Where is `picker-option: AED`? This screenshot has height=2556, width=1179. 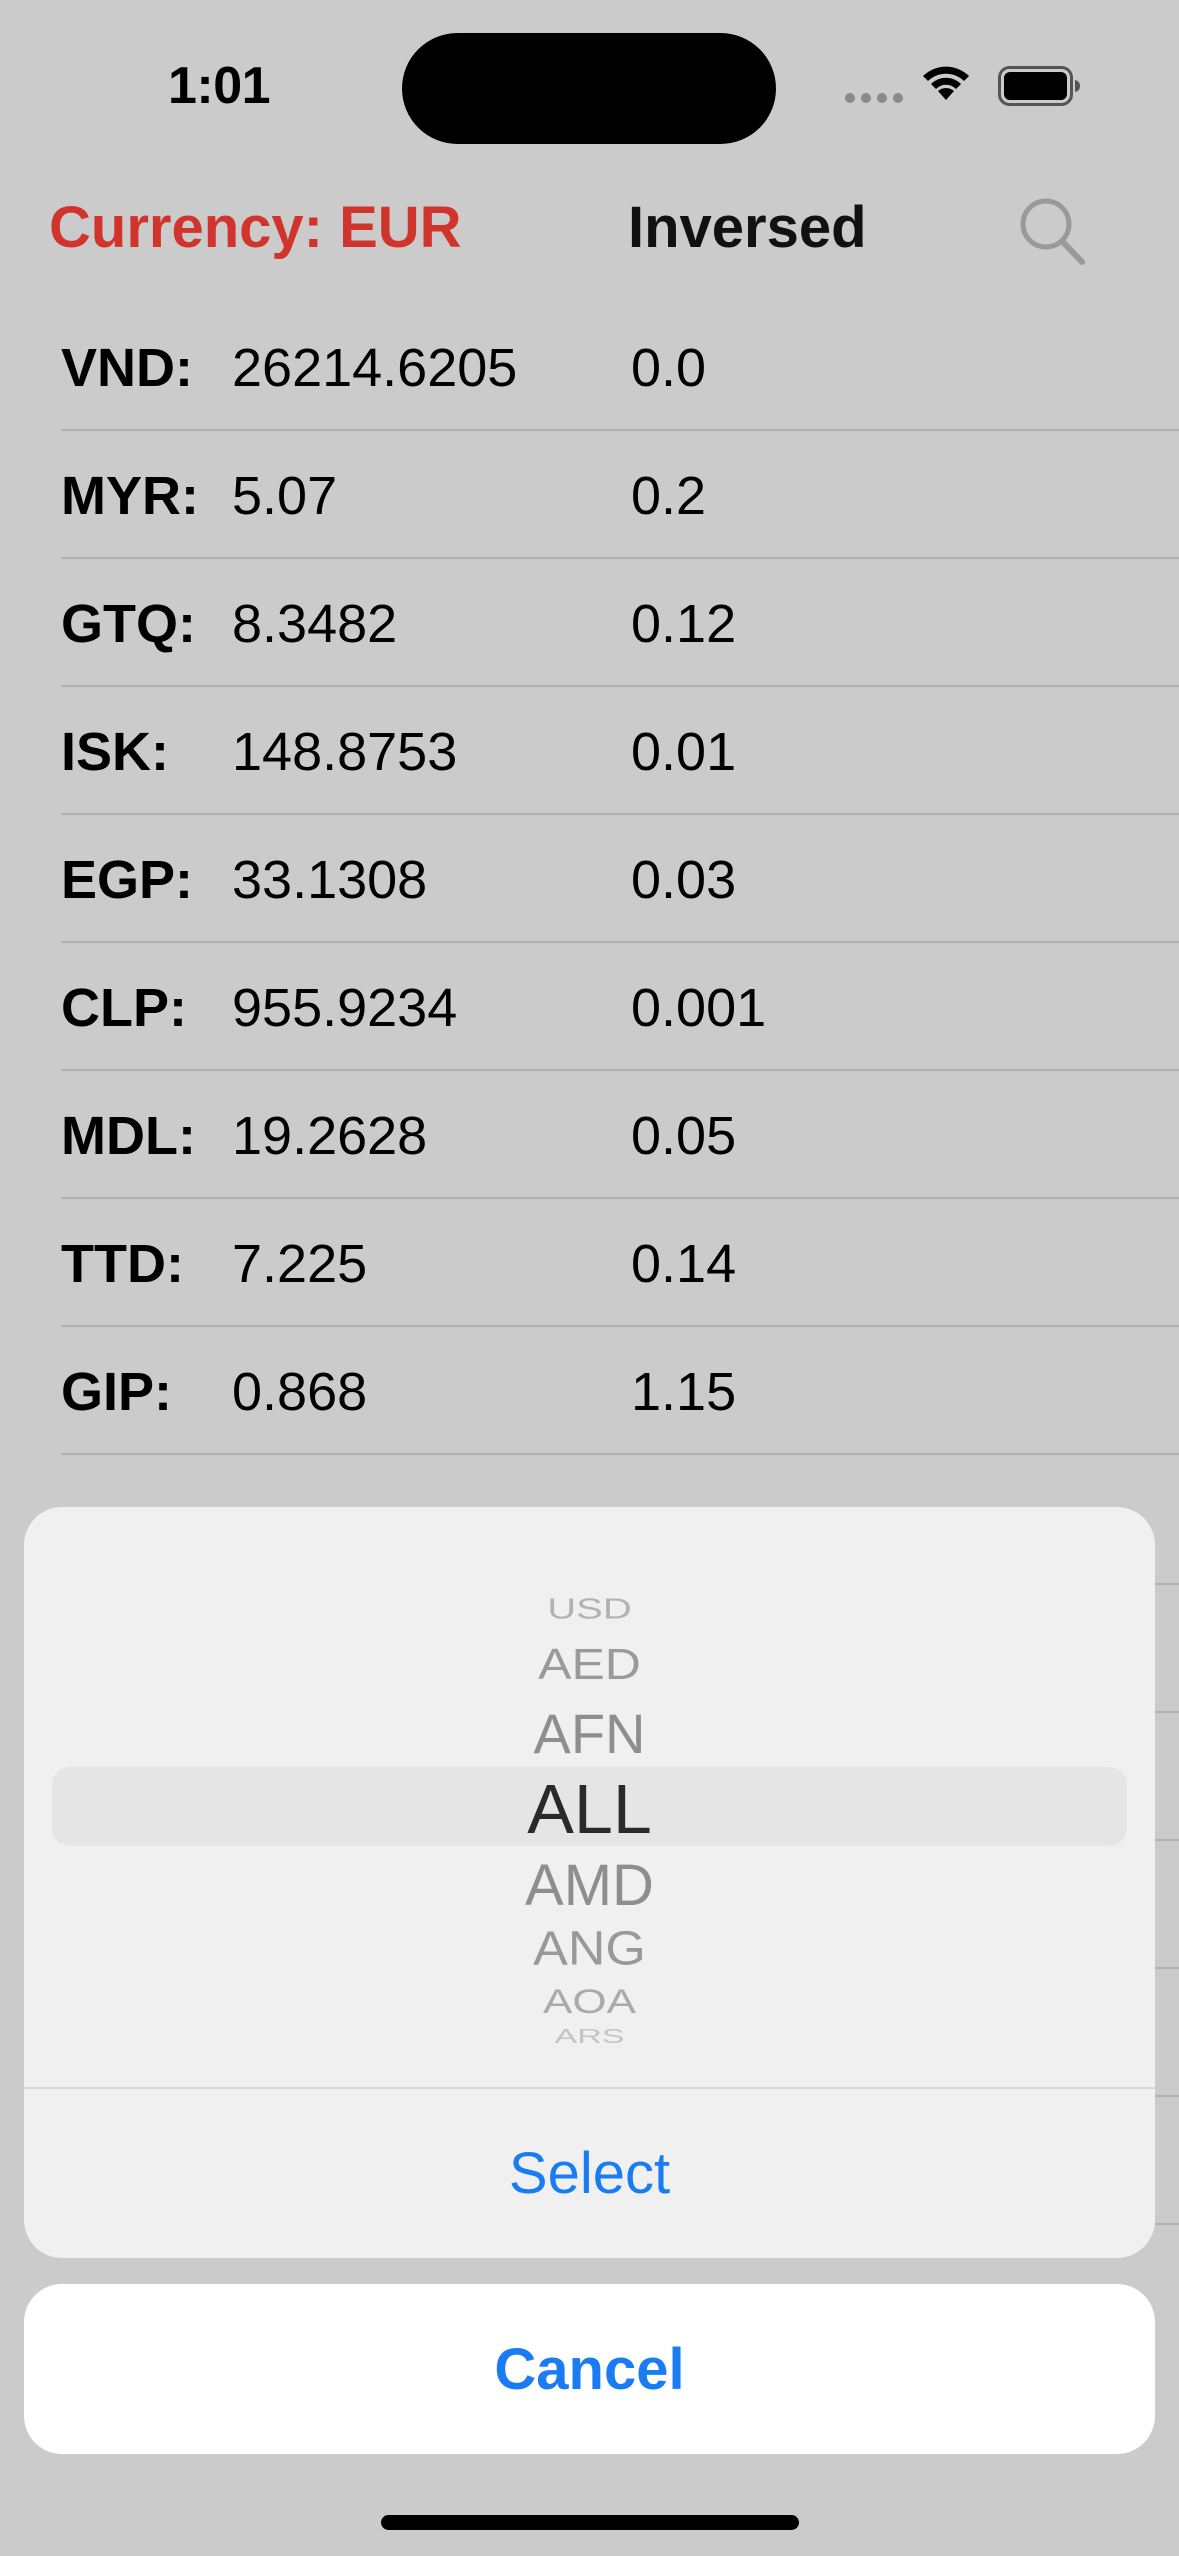
picker-option: AED is located at coordinates (589, 1663).